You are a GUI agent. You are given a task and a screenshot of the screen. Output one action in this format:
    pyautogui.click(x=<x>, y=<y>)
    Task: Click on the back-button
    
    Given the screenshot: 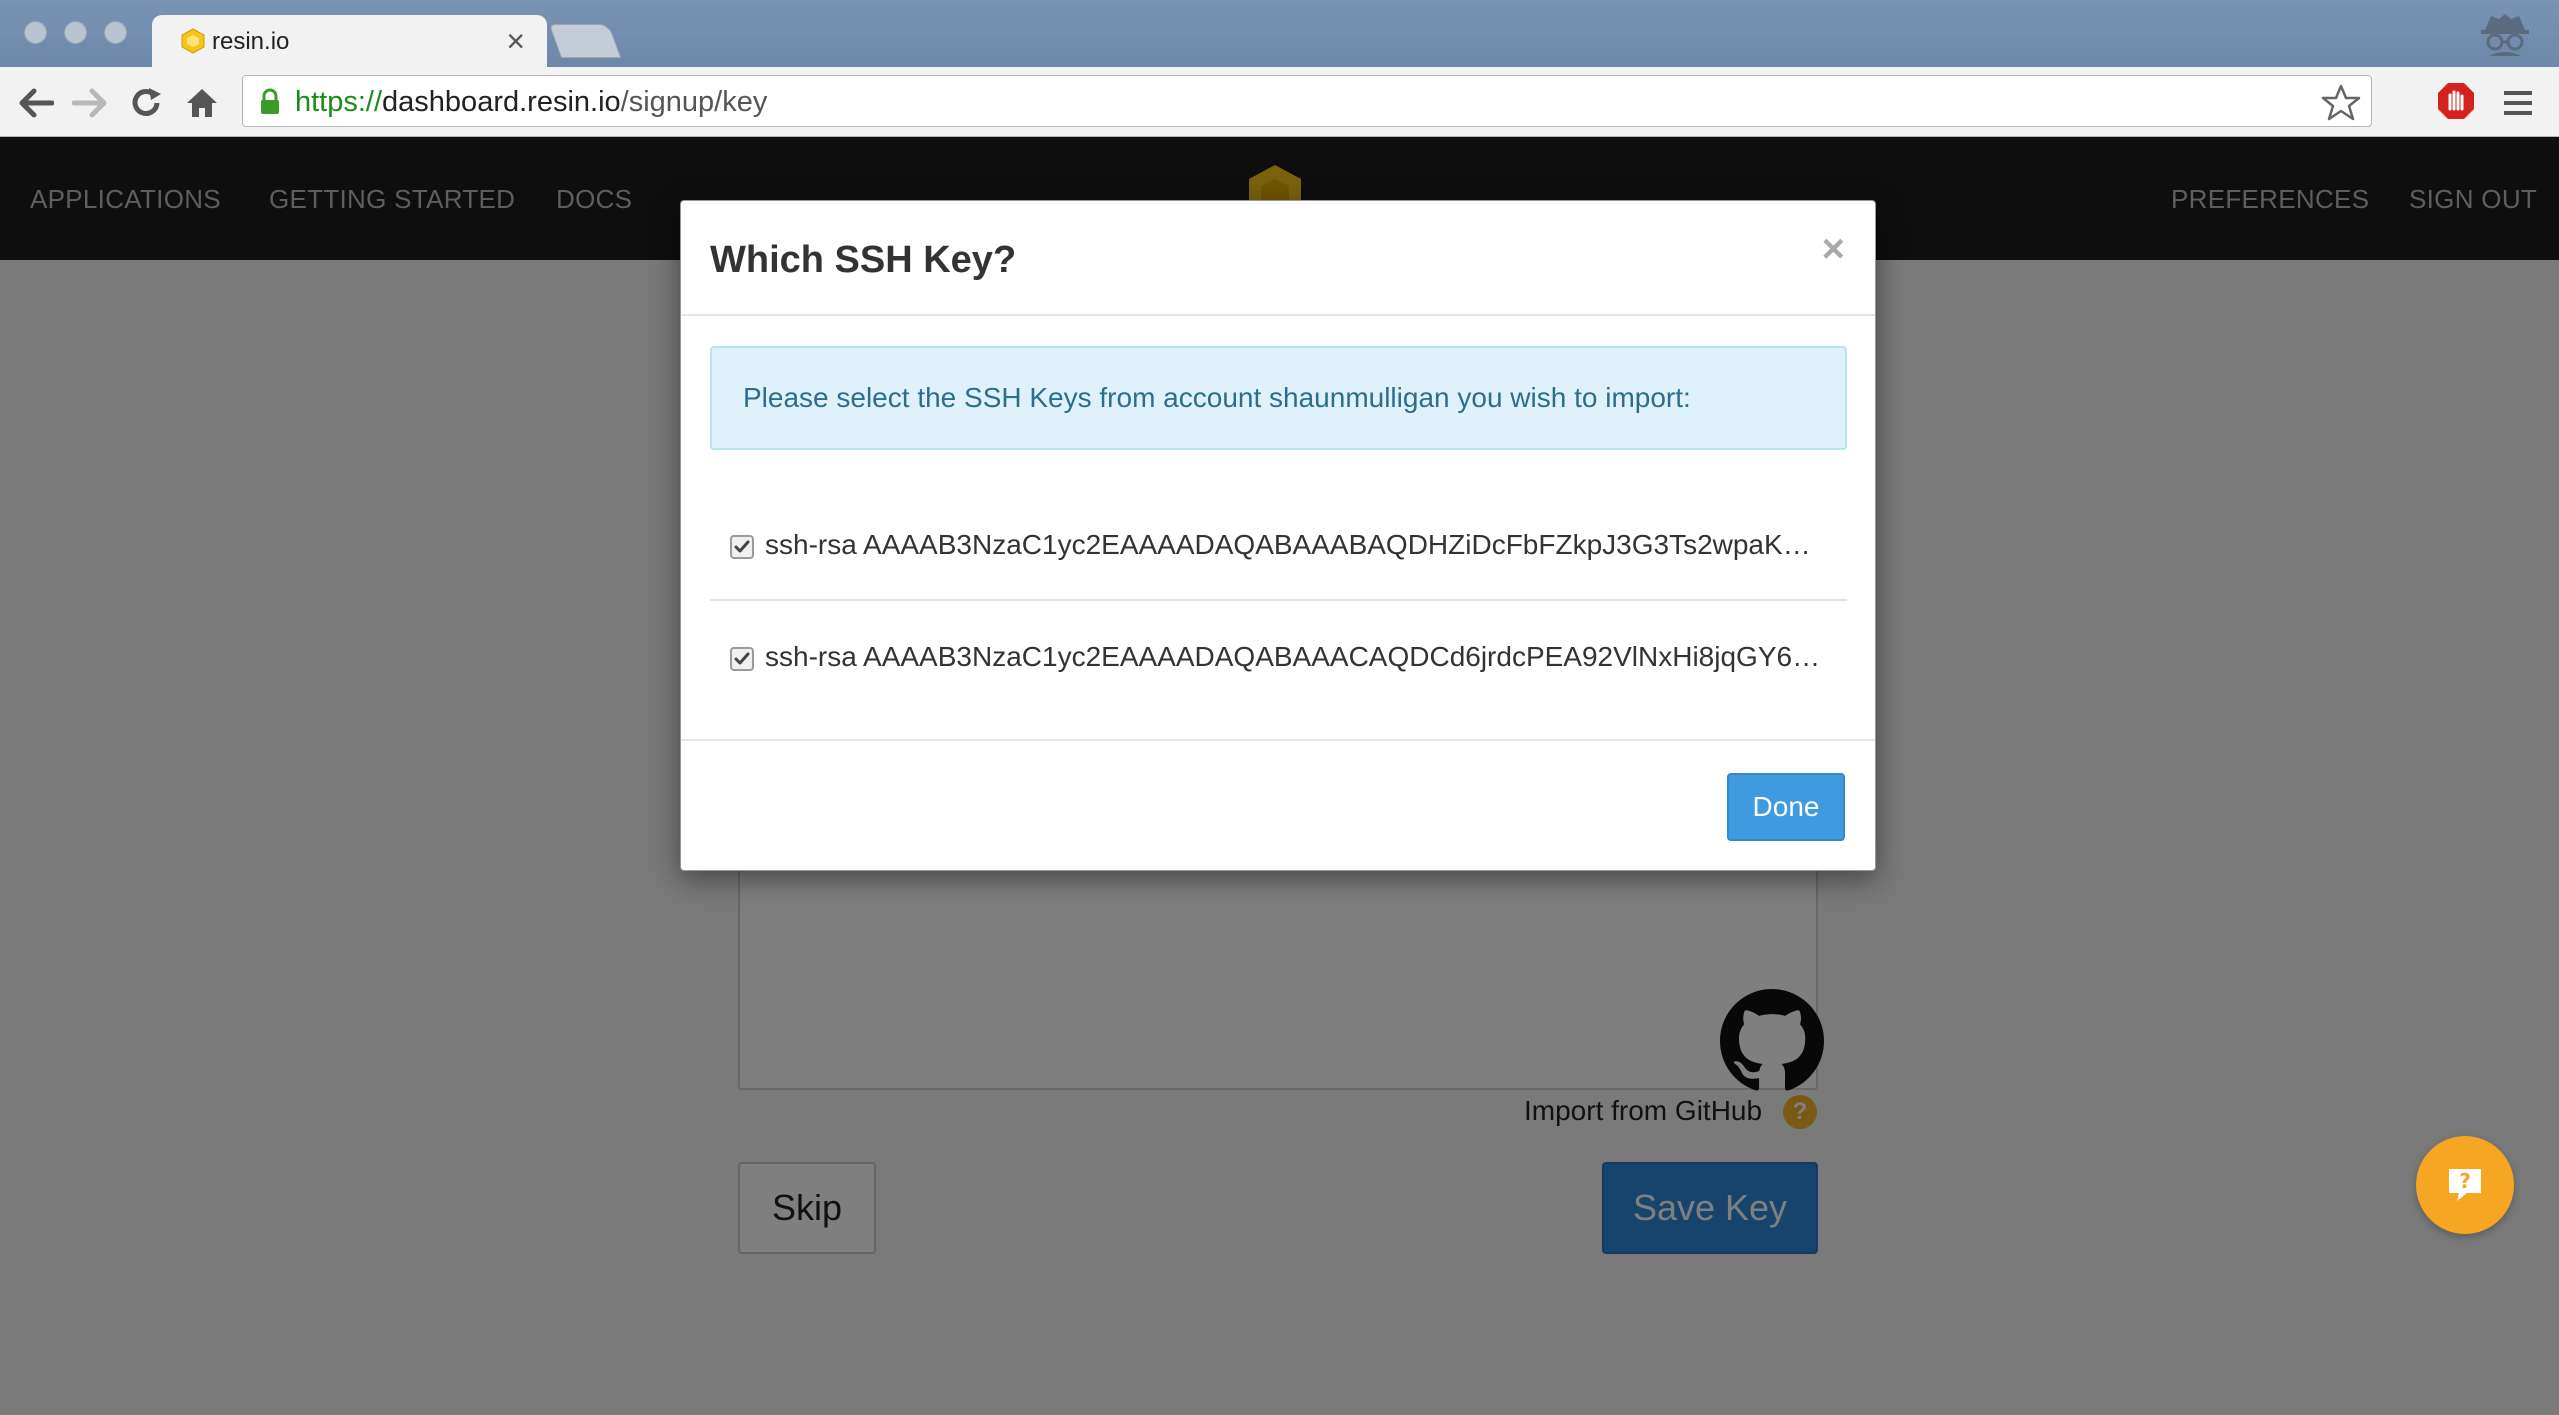 What is the action you would take?
    pyautogui.click(x=36, y=103)
    